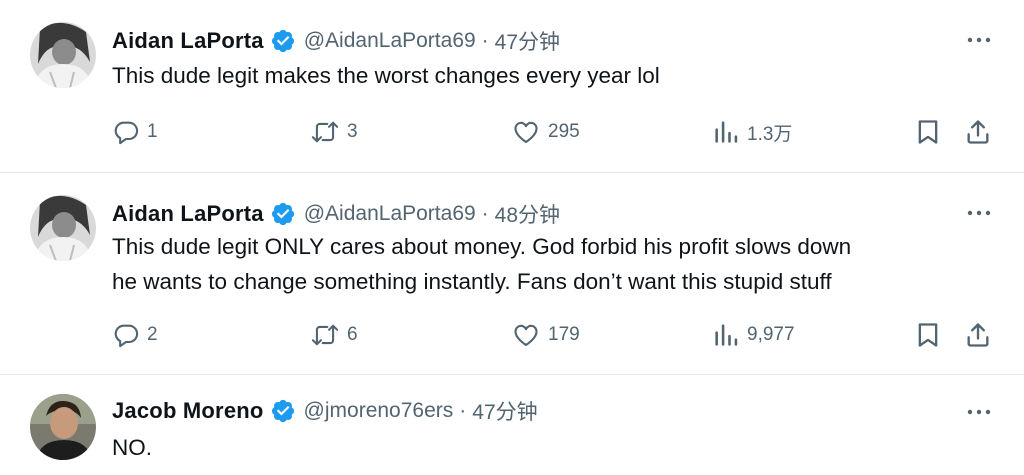  Describe the element at coordinates (152, 334) in the screenshot. I see `reply-count: 2` at that location.